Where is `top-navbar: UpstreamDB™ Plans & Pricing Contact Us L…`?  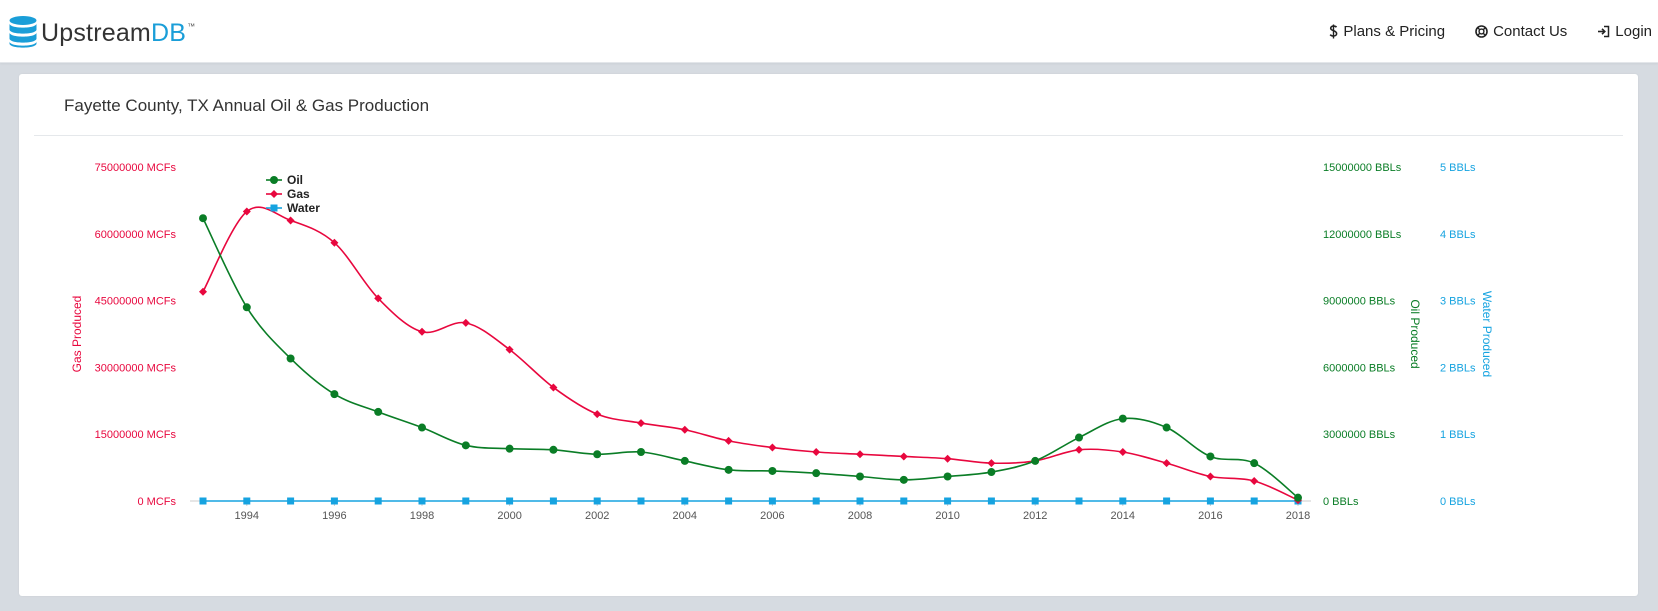
top-navbar: UpstreamDB™ Plans & Pricing Contact Us L… is located at coordinates (829, 31).